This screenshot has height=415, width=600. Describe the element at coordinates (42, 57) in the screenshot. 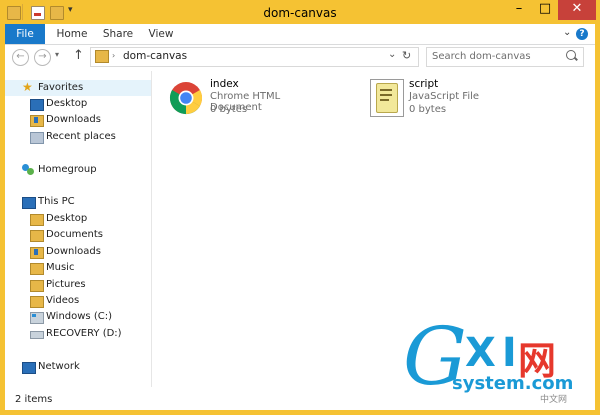

I see `forward-button: →` at that location.